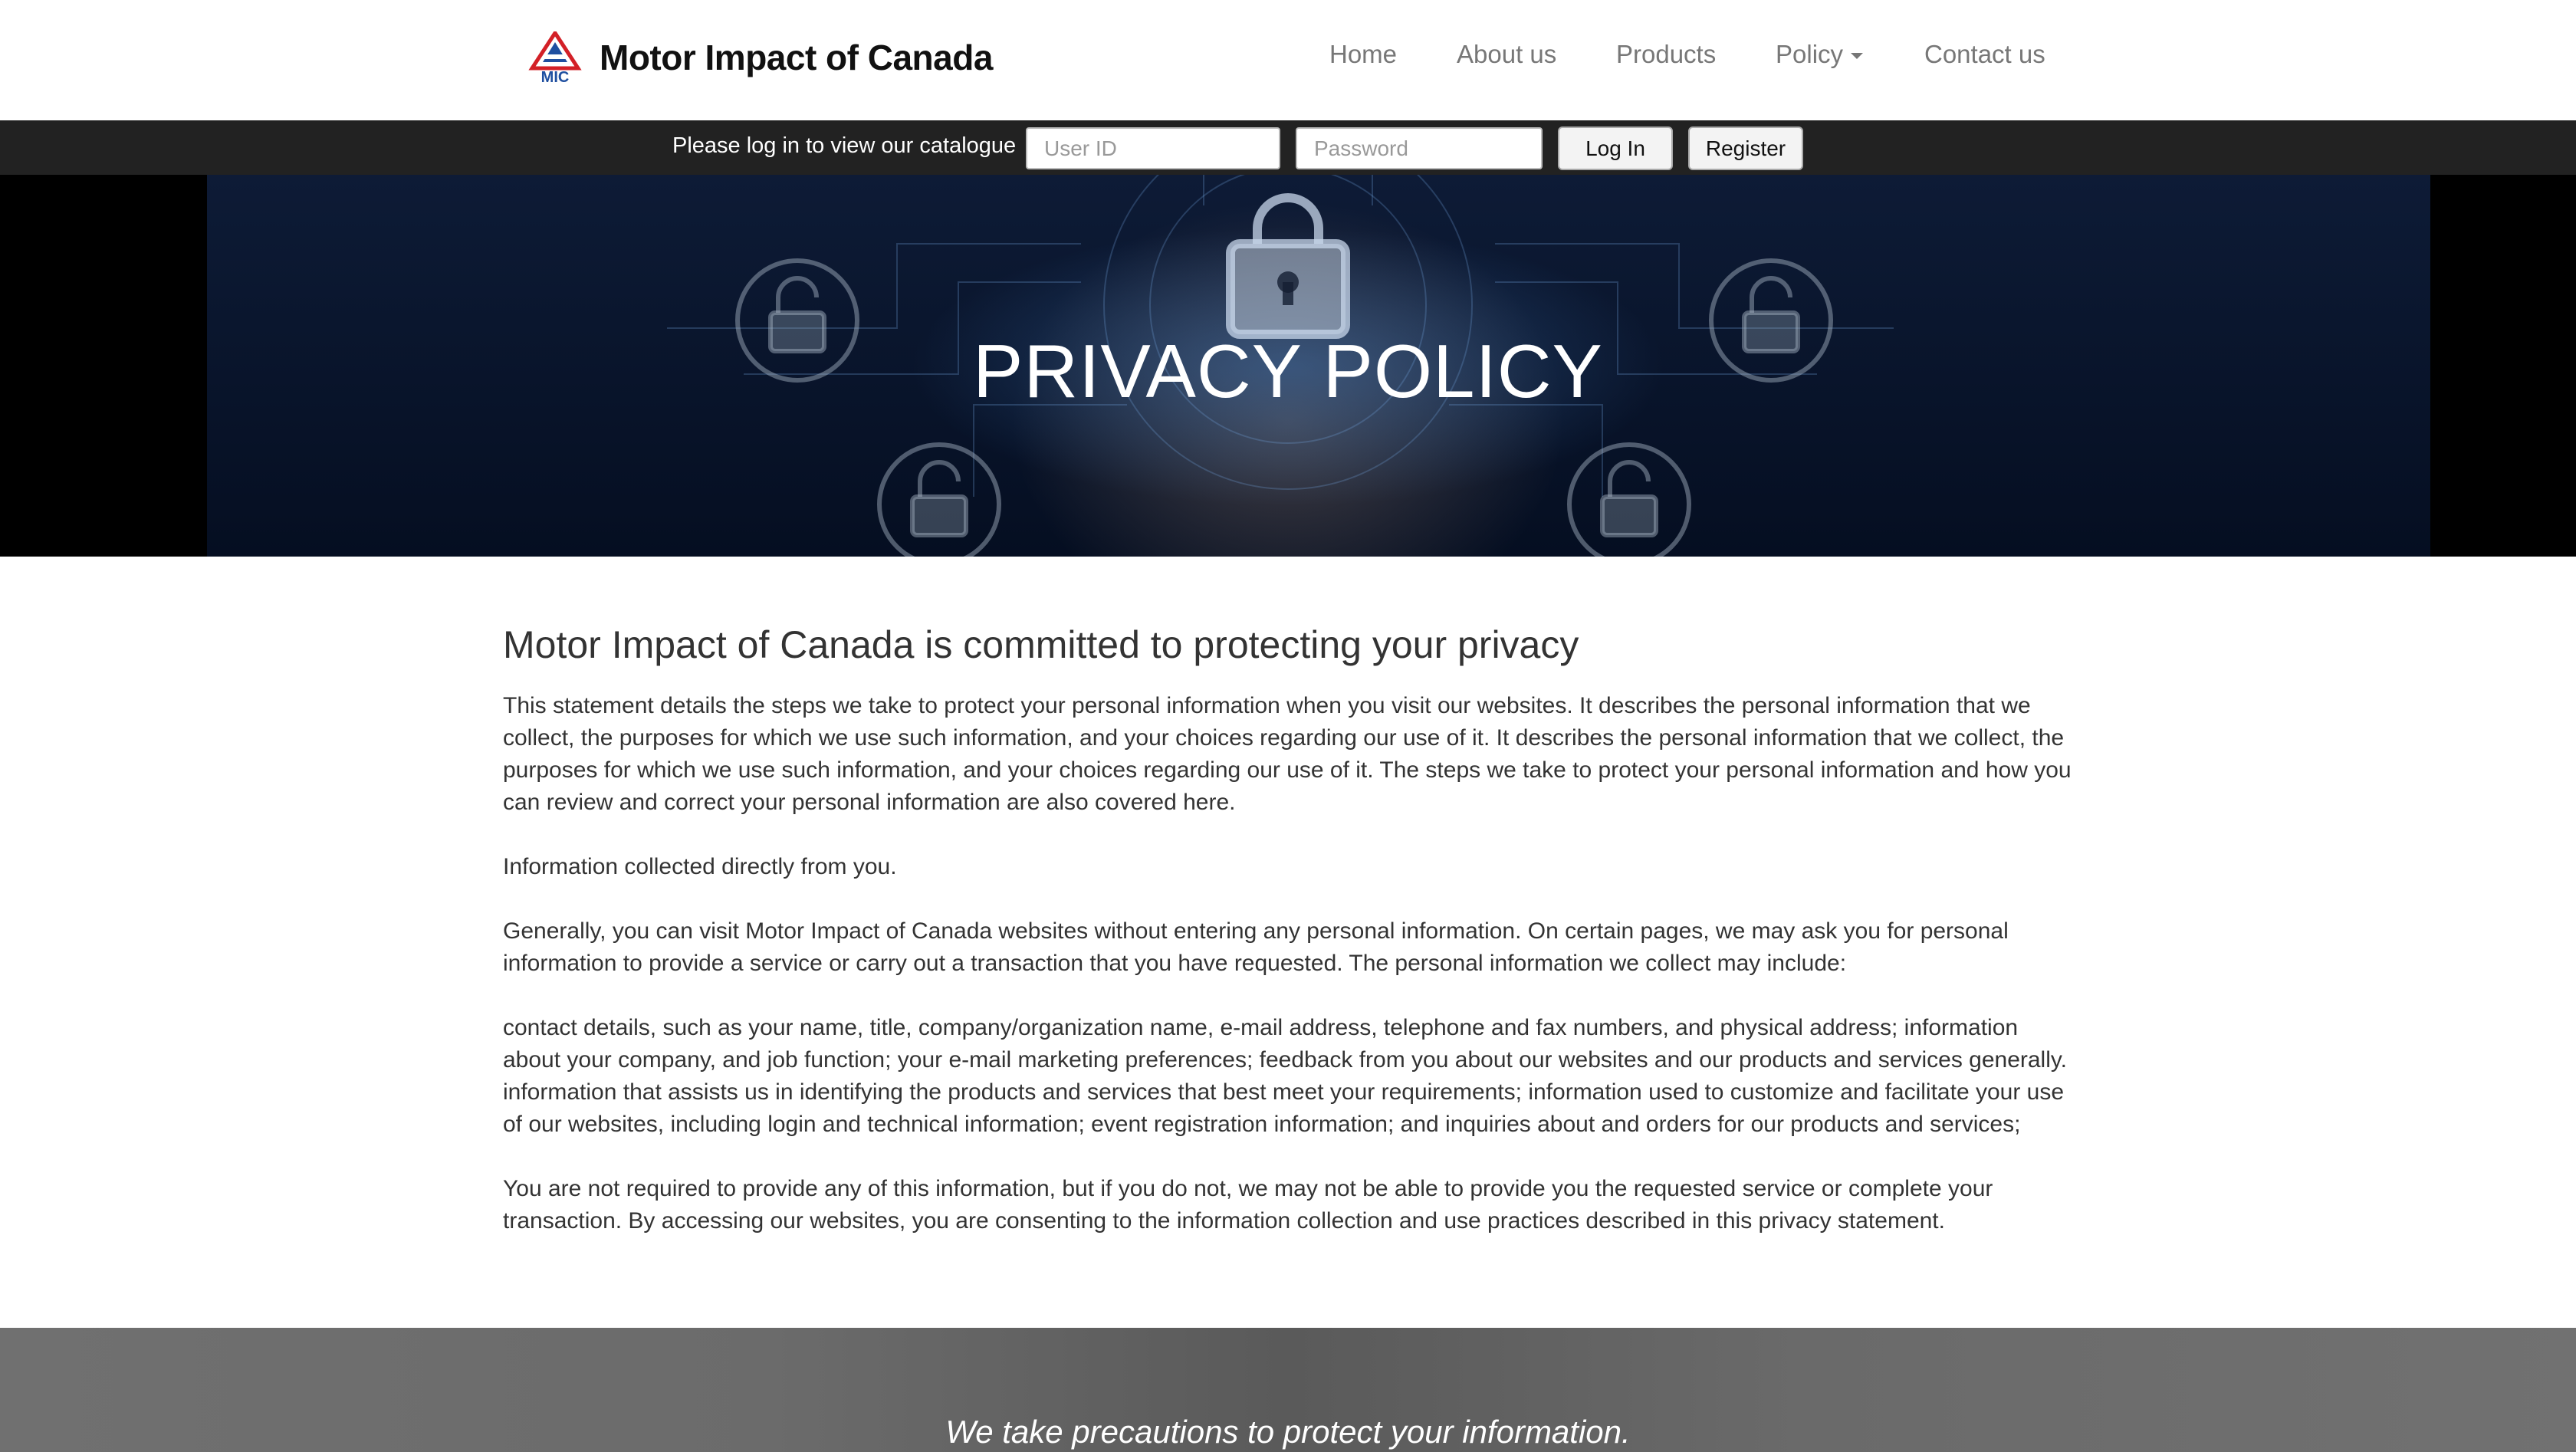 This screenshot has width=2576, height=1452. Describe the element at coordinates (700, 866) in the screenshot. I see `subheading-collected: Information collected directly from you.` at that location.